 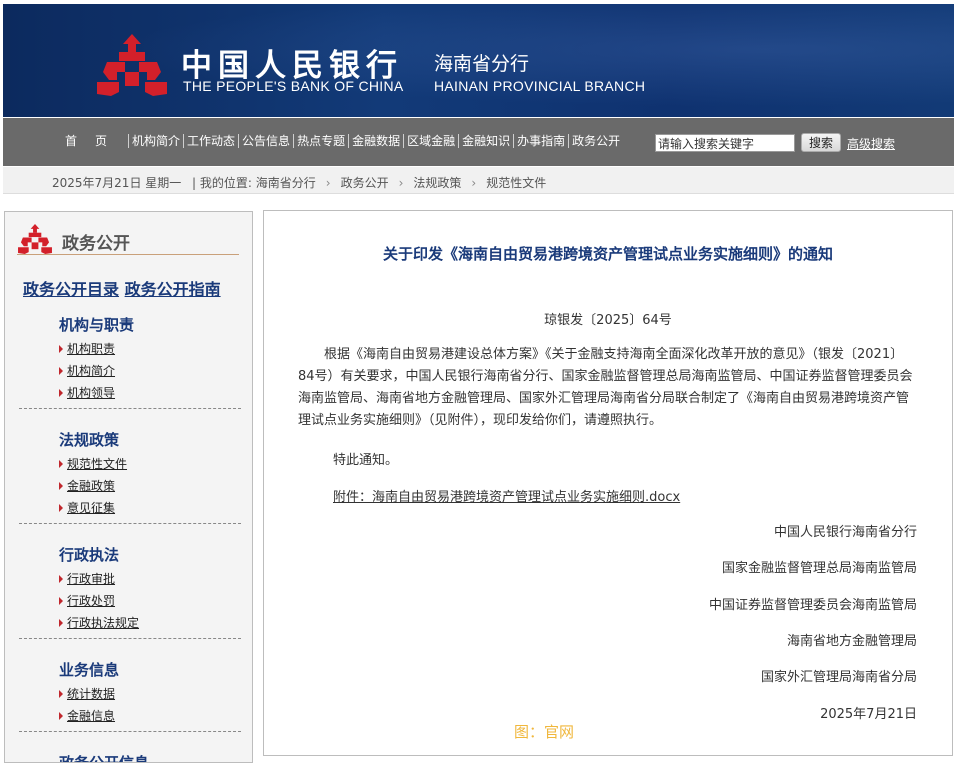 I want to click on sidebar-item-leaders: 机构领导, so click(x=151, y=393).